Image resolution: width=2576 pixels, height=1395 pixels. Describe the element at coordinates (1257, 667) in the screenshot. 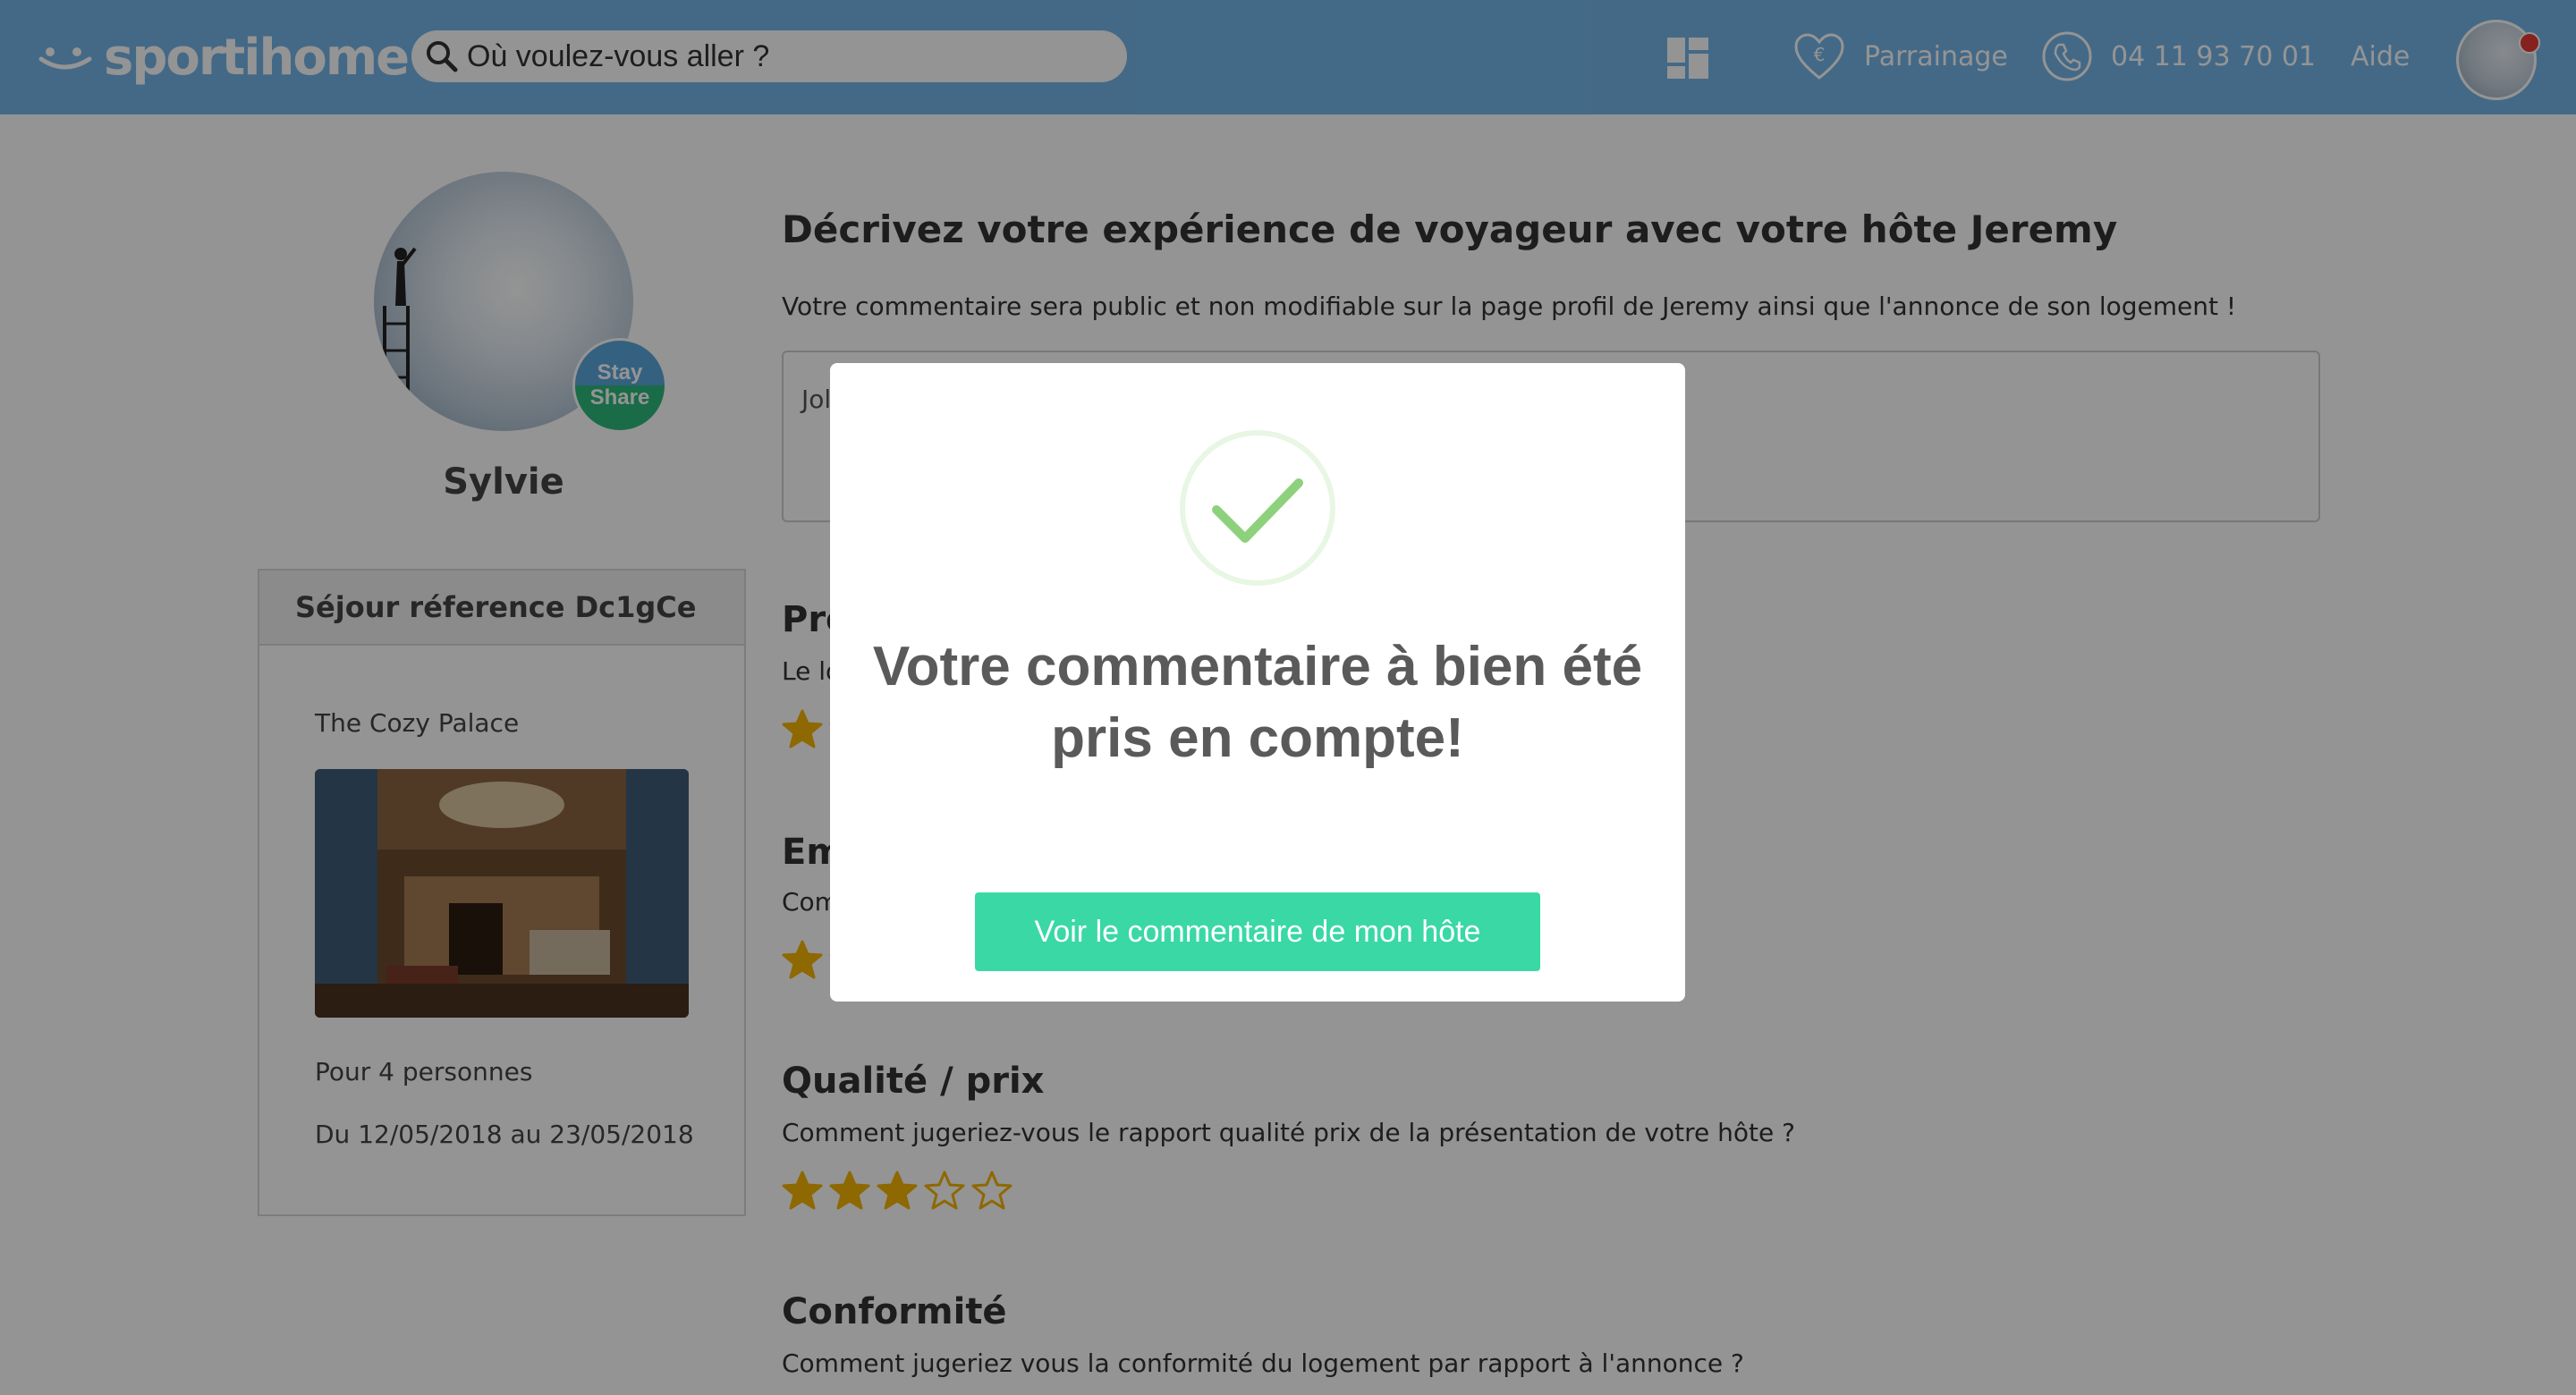

I see `confirmation-message-line1: Votre commentaire à bien été` at that location.